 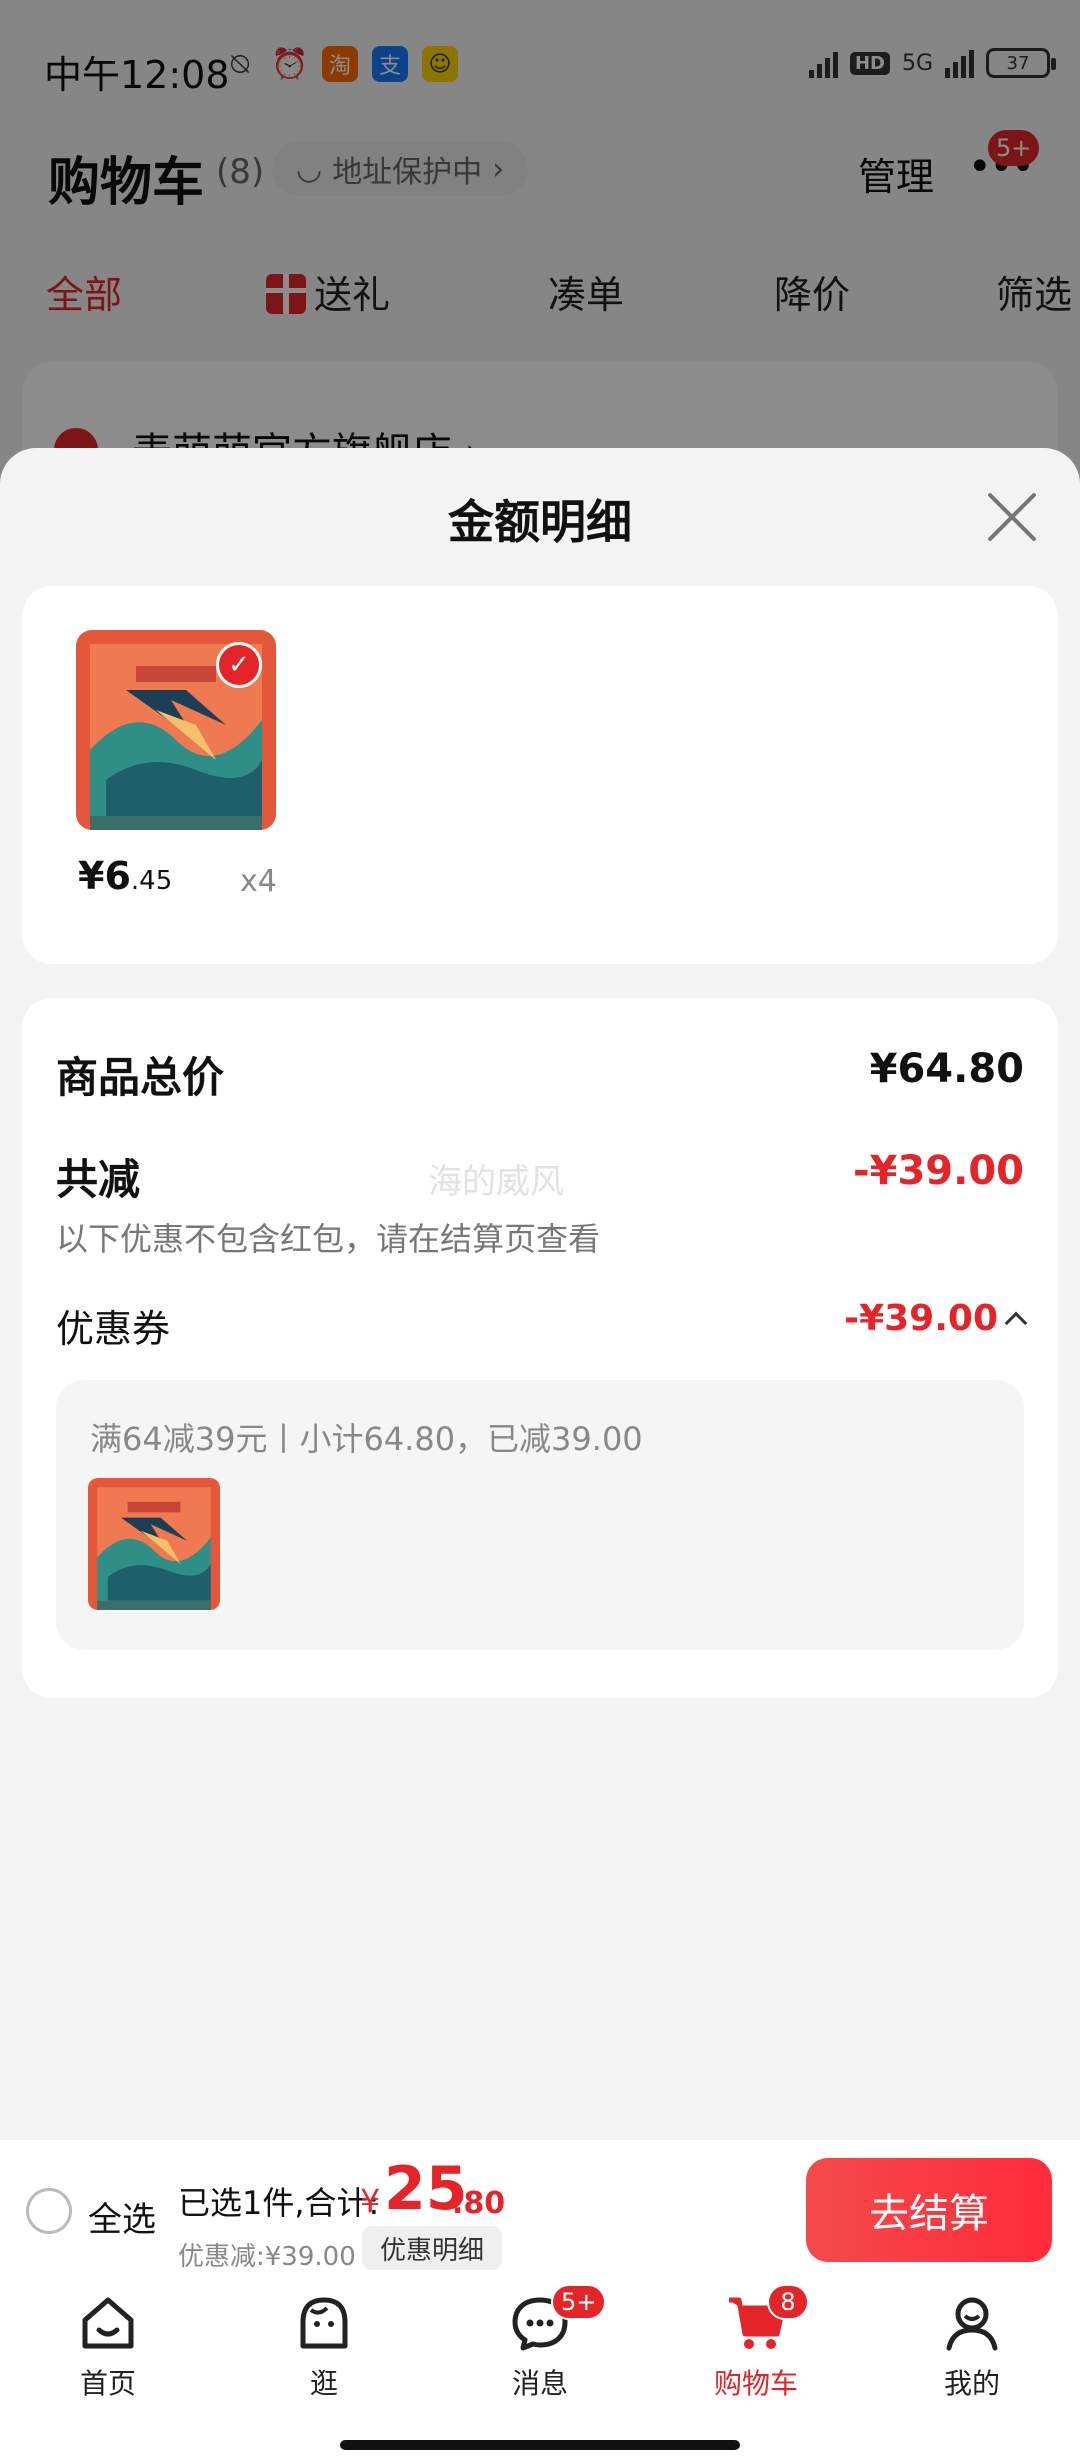 What do you see at coordinates (122, 2216) in the screenshot?
I see `select-all-label: 全选` at bounding box center [122, 2216].